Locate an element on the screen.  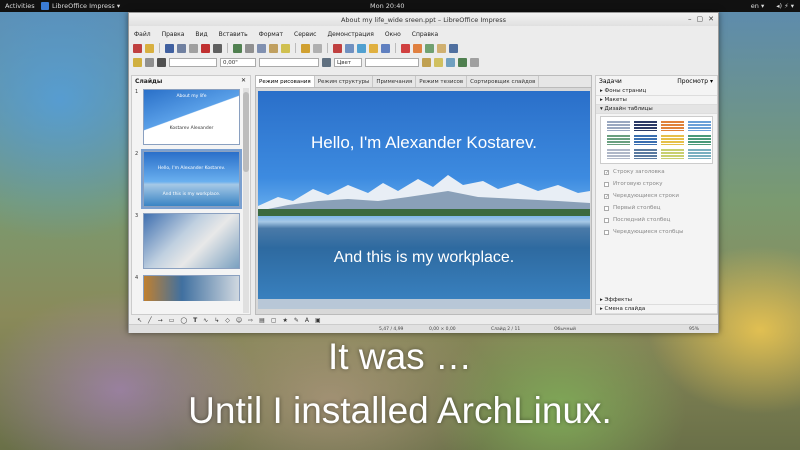
new-document-icon is located at coordinates (137, 48).